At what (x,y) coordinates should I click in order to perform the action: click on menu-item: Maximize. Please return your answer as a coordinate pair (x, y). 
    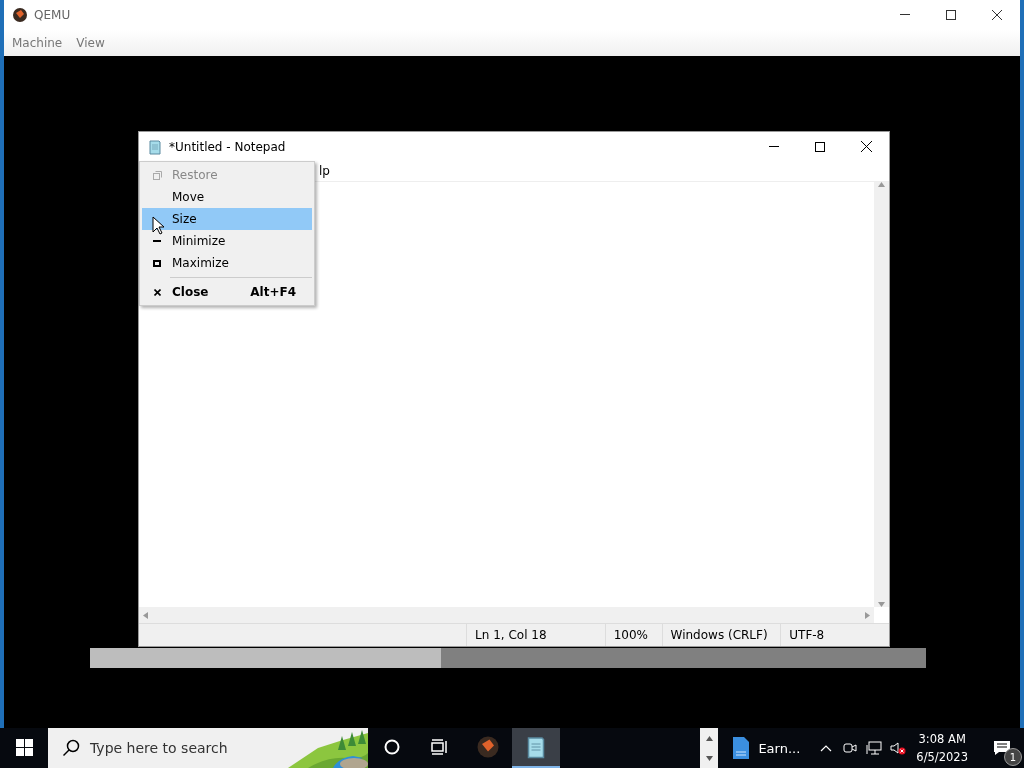
    Looking at the image, I should click on (227, 263).